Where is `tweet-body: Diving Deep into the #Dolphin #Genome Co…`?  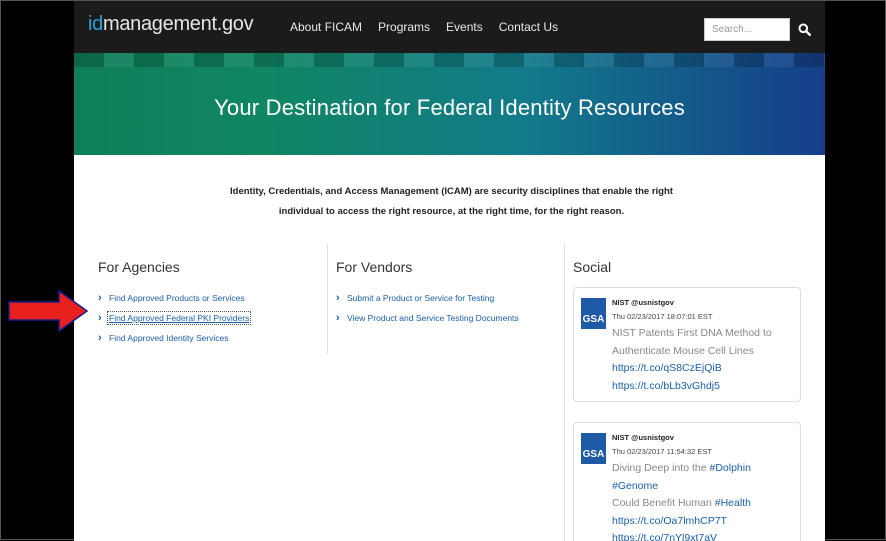
tweet-body: Diving Deep into the #Dolphin #Genome Co… is located at coordinates (705, 500).